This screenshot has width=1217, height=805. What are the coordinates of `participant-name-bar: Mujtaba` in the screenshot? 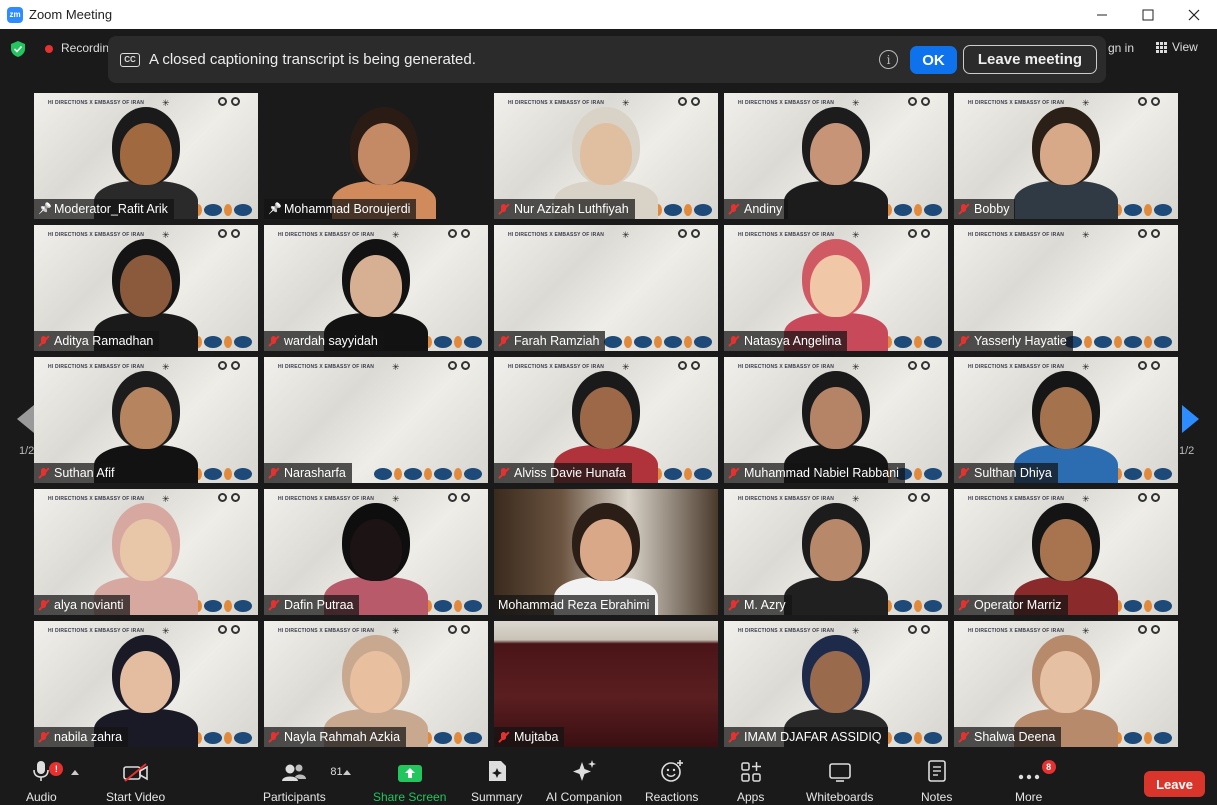 It's located at (529, 737).